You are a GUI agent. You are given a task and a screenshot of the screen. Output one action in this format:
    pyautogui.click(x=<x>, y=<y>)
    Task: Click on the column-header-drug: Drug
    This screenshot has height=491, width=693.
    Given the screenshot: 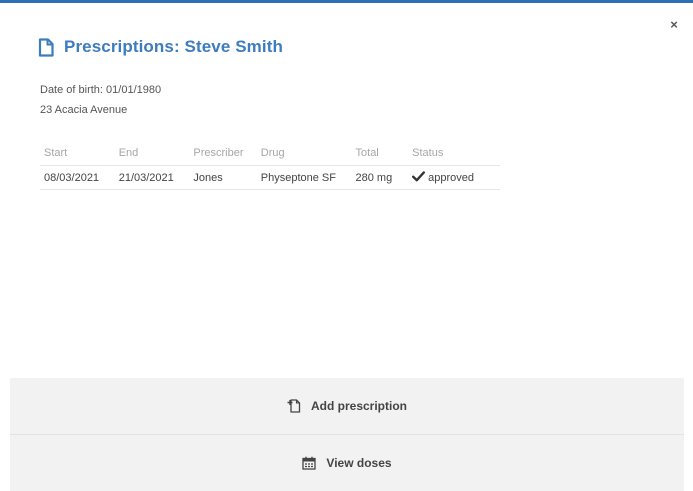 What is the action you would take?
    pyautogui.click(x=304, y=156)
    